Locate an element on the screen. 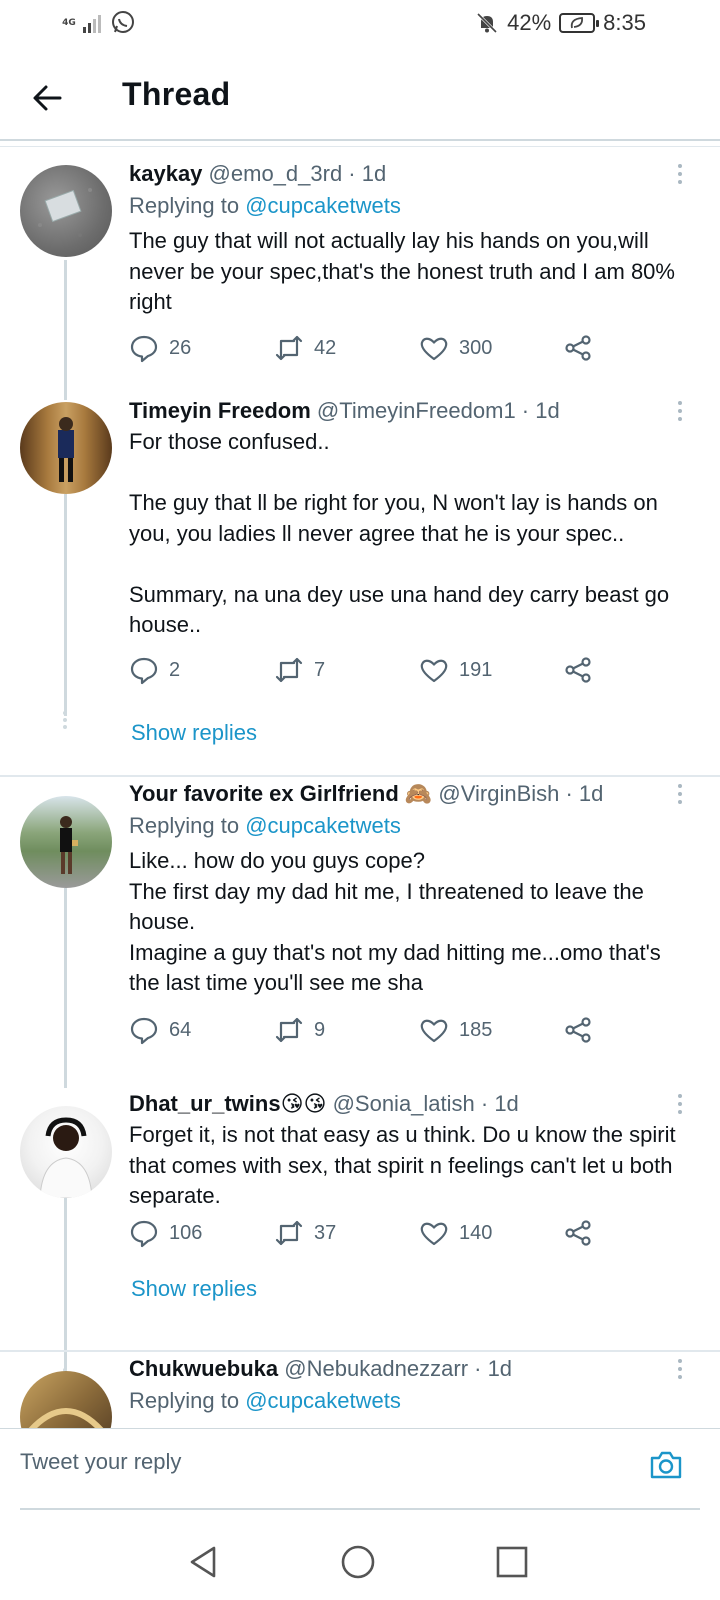 The image size is (720, 1600). system-nav-bar is located at coordinates (360, 1560).